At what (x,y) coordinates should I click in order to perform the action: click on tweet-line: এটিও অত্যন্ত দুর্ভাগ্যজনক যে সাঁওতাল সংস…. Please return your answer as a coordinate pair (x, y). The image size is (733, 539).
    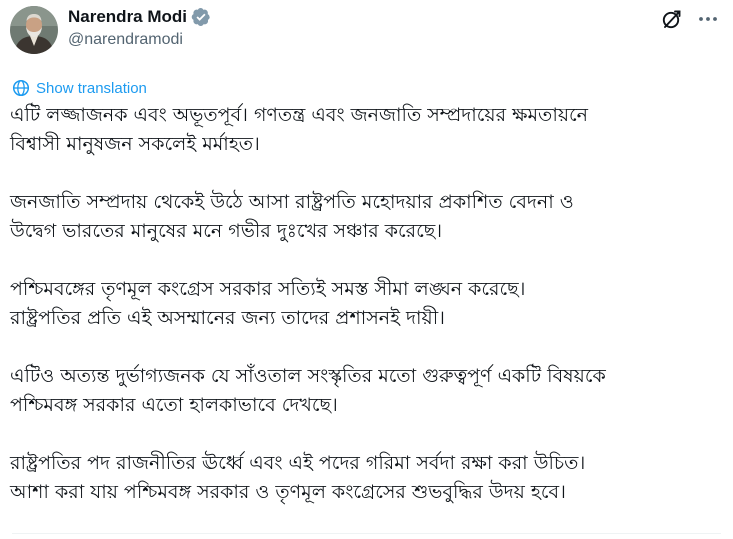
    Looking at the image, I should click on (308, 376).